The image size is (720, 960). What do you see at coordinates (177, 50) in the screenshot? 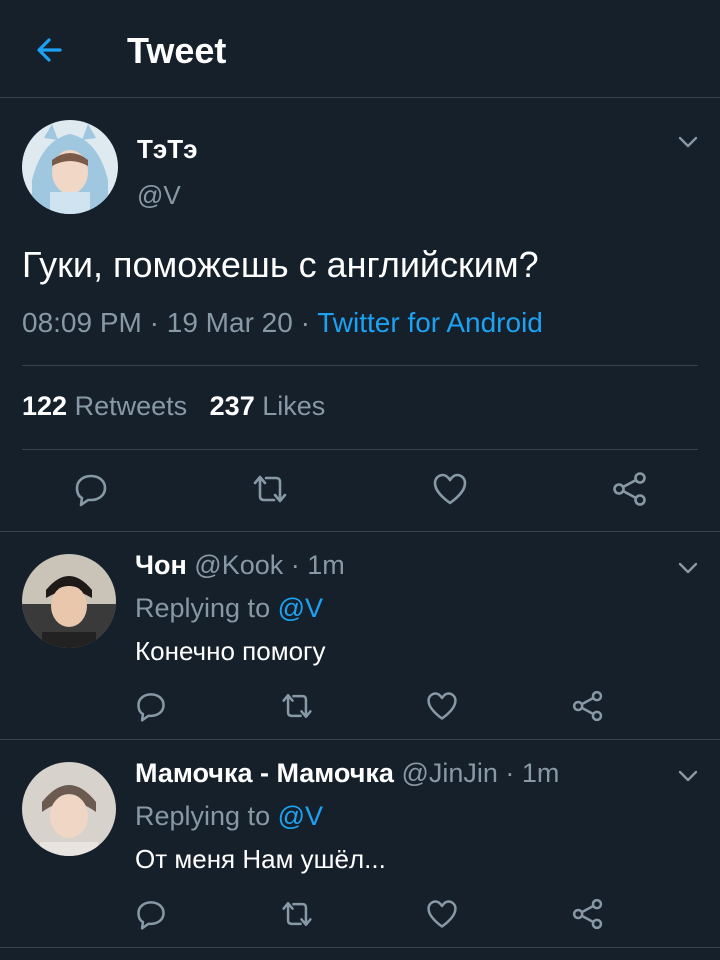
I see `page-title: Tweet` at bounding box center [177, 50].